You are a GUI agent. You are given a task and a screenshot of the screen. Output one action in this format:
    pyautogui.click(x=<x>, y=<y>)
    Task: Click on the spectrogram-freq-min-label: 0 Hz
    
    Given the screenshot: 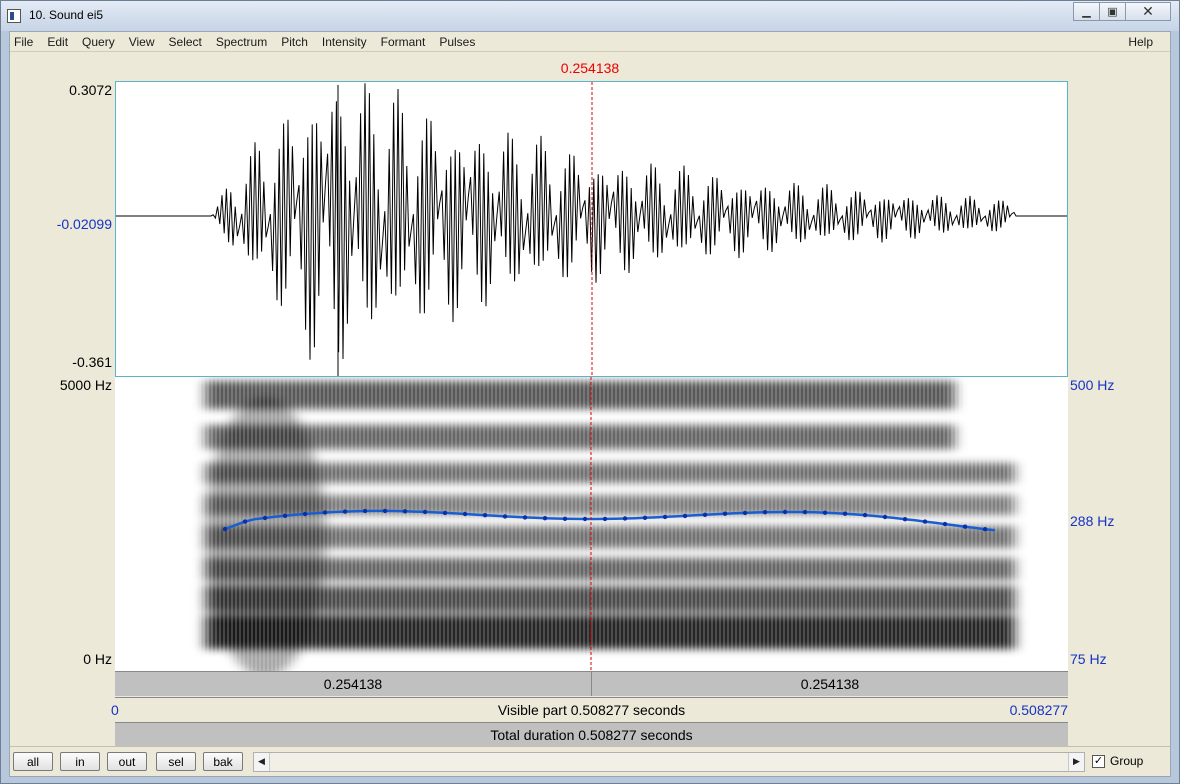 What is the action you would take?
    pyautogui.click(x=97, y=659)
    